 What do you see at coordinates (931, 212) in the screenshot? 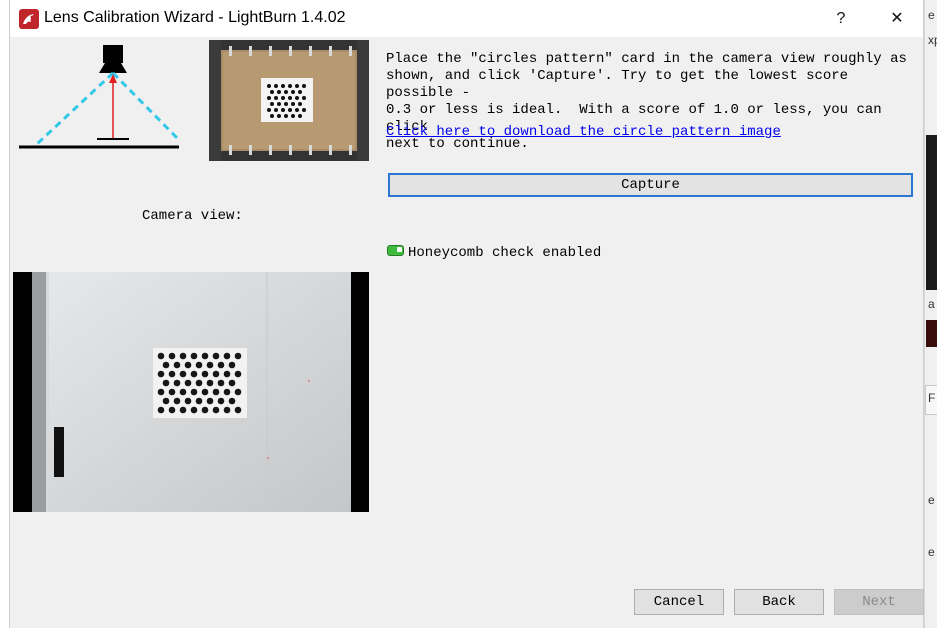
I see `background-dark-panel` at bounding box center [931, 212].